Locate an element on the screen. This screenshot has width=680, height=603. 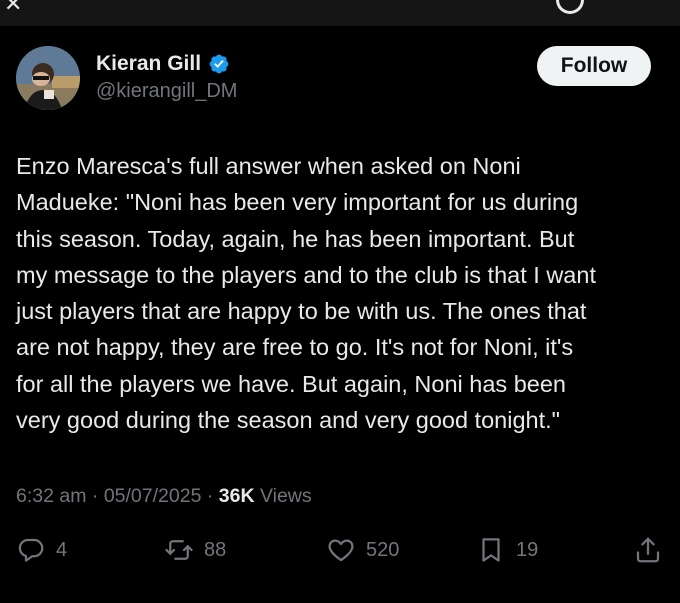
reply-count: 4 is located at coordinates (62, 549).